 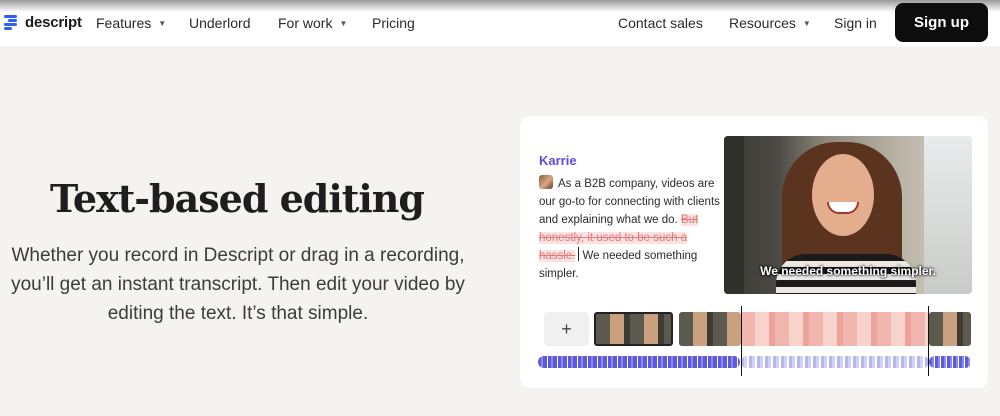 What do you see at coordinates (546, 182) in the screenshot?
I see `speaker-avatar` at bounding box center [546, 182].